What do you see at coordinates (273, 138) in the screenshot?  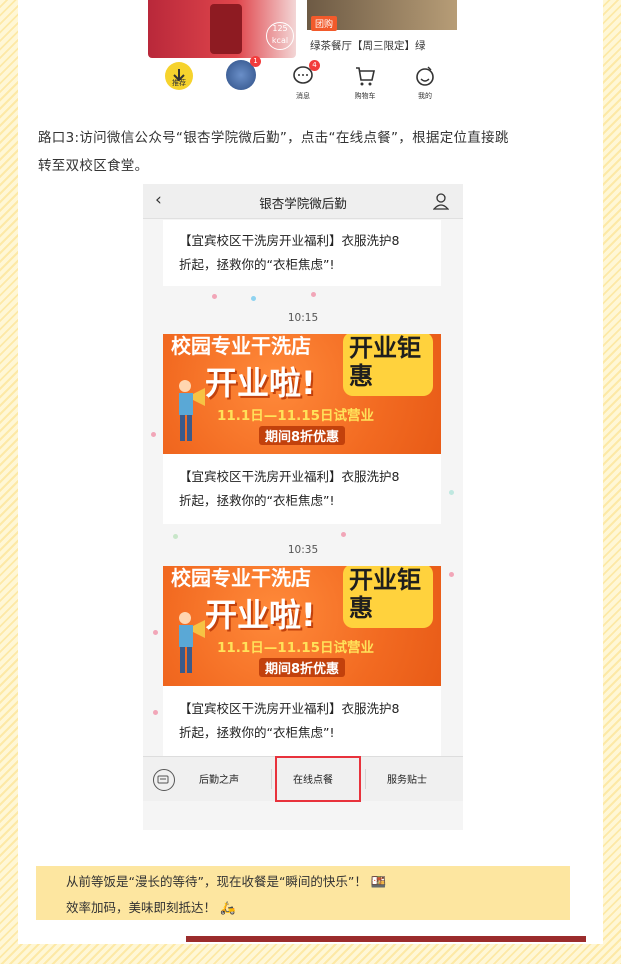 I see `intro-line-1: 路口3:访问微信公众号“银杏学院微后勤”，点击“在线点餐”，根据定位直接跳` at bounding box center [273, 138].